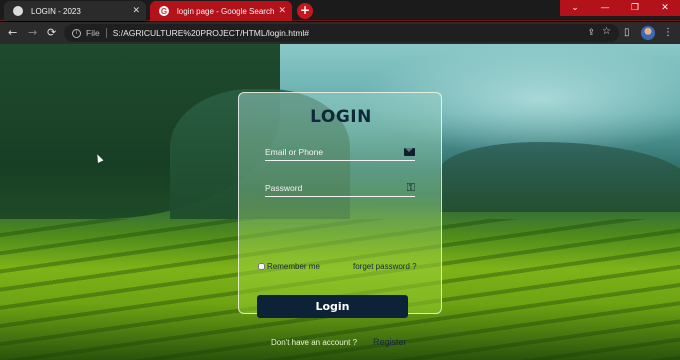 This screenshot has width=680, height=360. What do you see at coordinates (665, 8) in the screenshot?
I see `close-window-button: ✕` at bounding box center [665, 8].